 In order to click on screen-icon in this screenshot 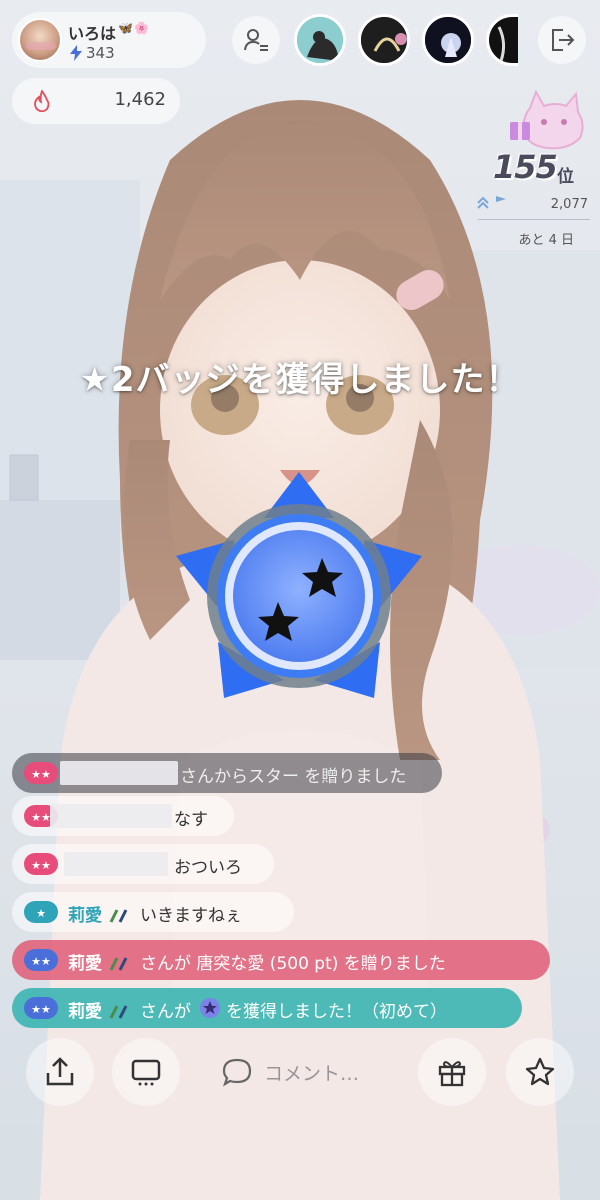, I will do `click(146, 1072)`.